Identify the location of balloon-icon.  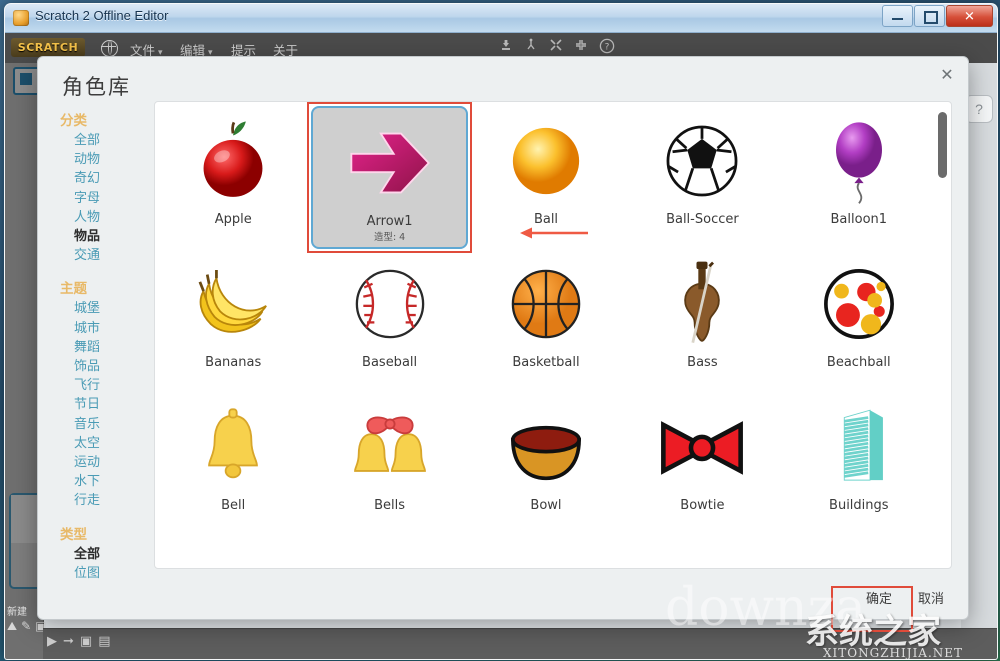
(859, 161).